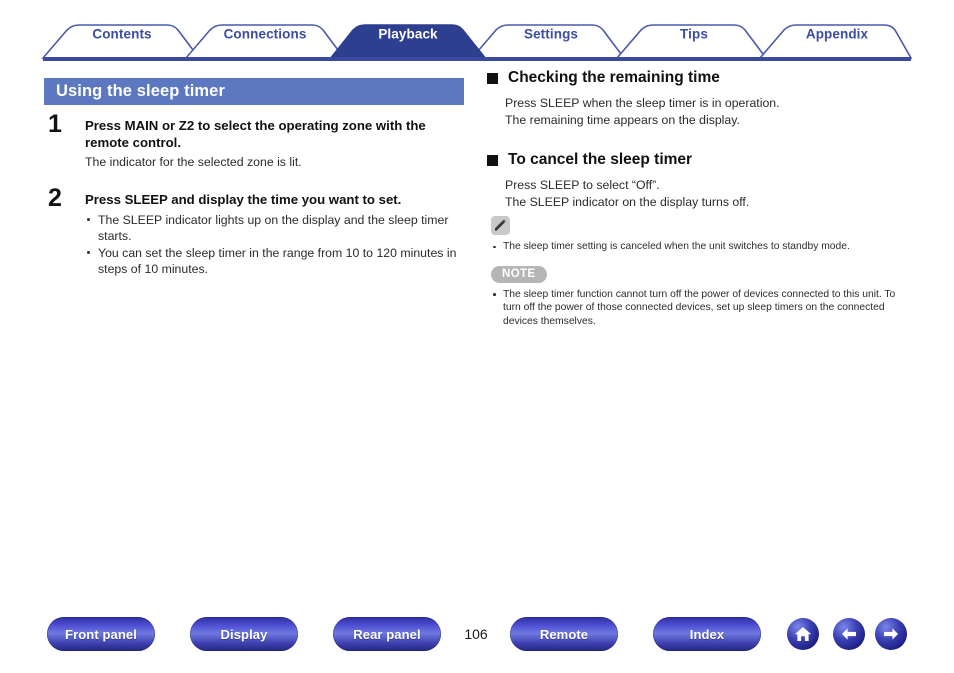  What do you see at coordinates (707, 634) in the screenshot?
I see `index-button: Index` at bounding box center [707, 634].